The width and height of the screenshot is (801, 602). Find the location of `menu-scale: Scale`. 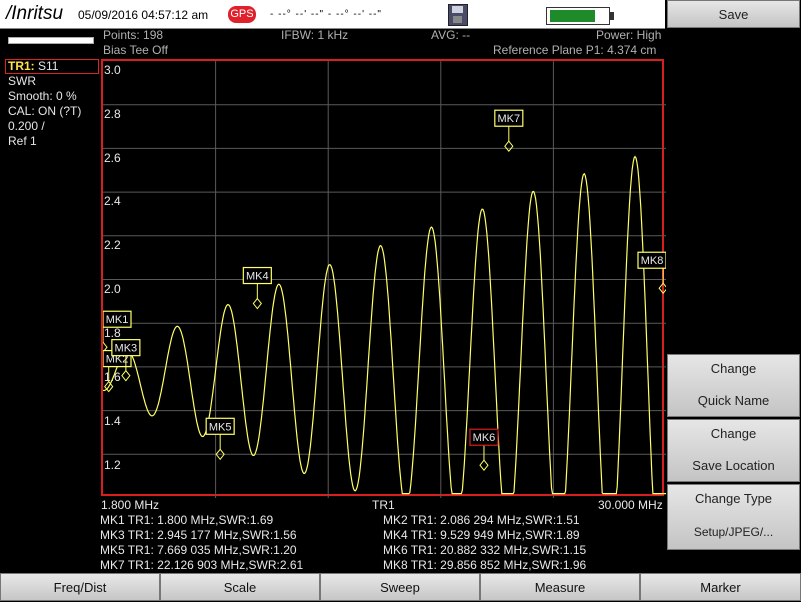

menu-scale: Scale is located at coordinates (240, 587).